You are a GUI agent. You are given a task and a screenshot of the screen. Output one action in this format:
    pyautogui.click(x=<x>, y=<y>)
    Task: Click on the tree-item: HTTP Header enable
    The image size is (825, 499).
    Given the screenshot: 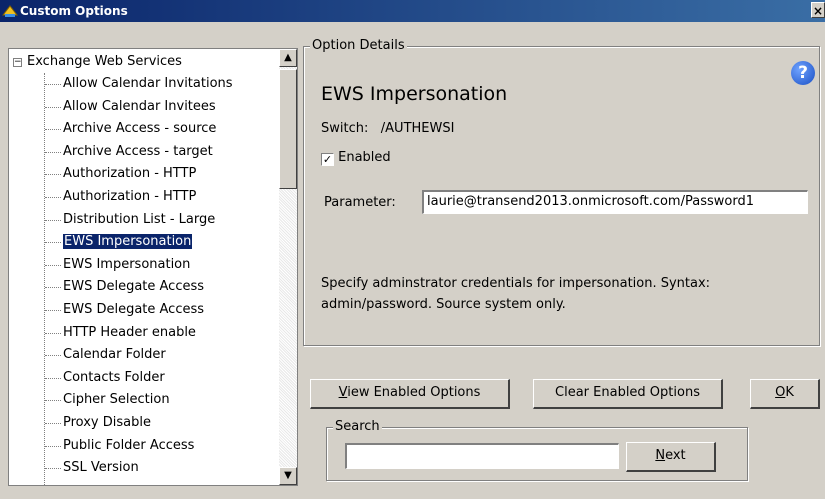 What is the action you would take?
    pyautogui.click(x=144, y=334)
    